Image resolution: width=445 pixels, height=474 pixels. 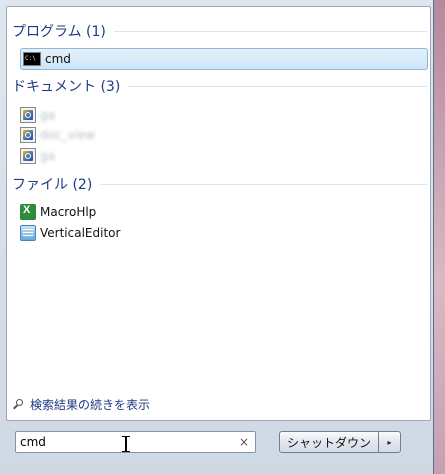 I want to click on result-item-label: MacroHlp, so click(x=68, y=212).